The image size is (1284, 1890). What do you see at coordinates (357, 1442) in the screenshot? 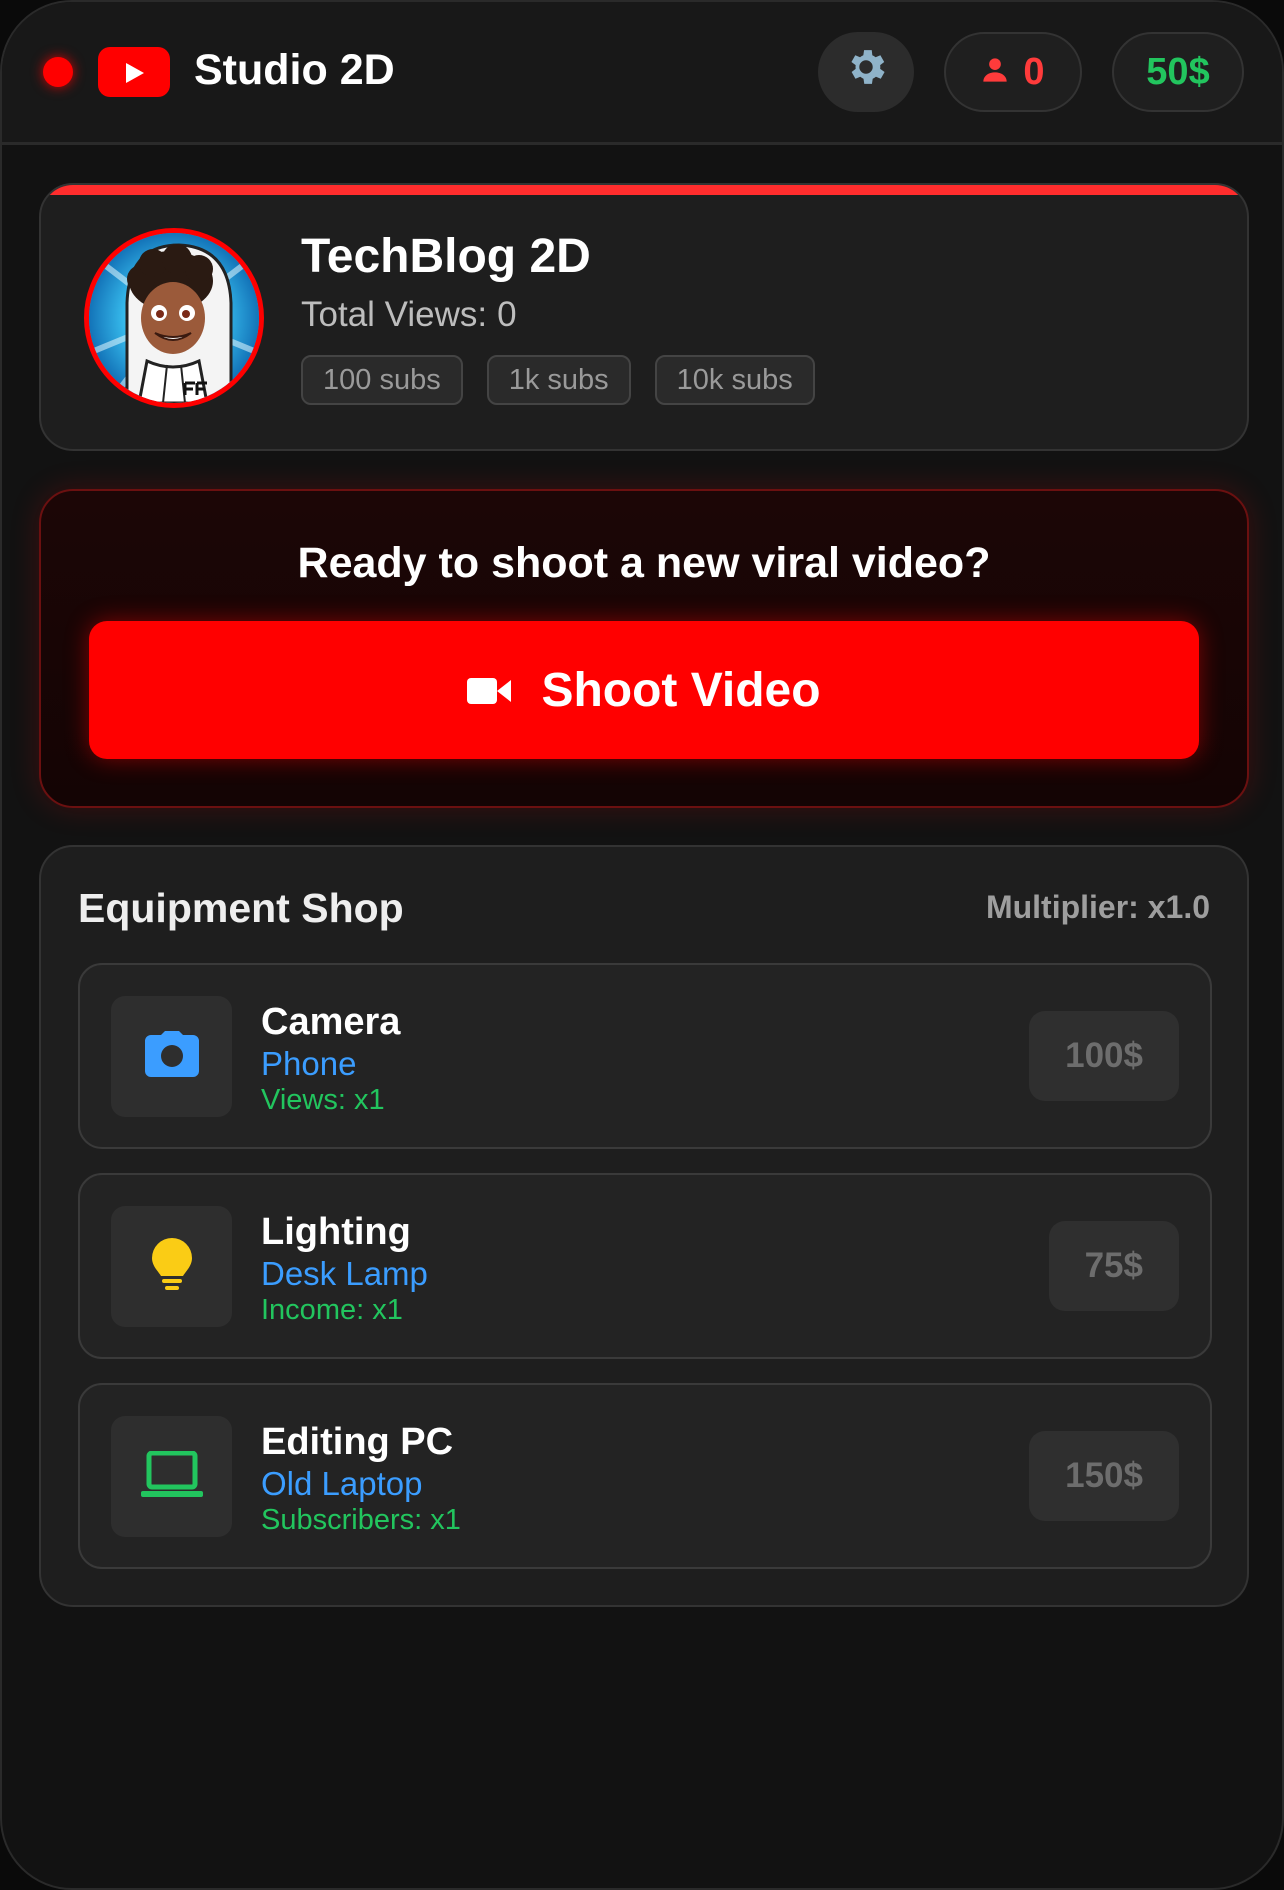
I see `item-category: Editing PC` at bounding box center [357, 1442].